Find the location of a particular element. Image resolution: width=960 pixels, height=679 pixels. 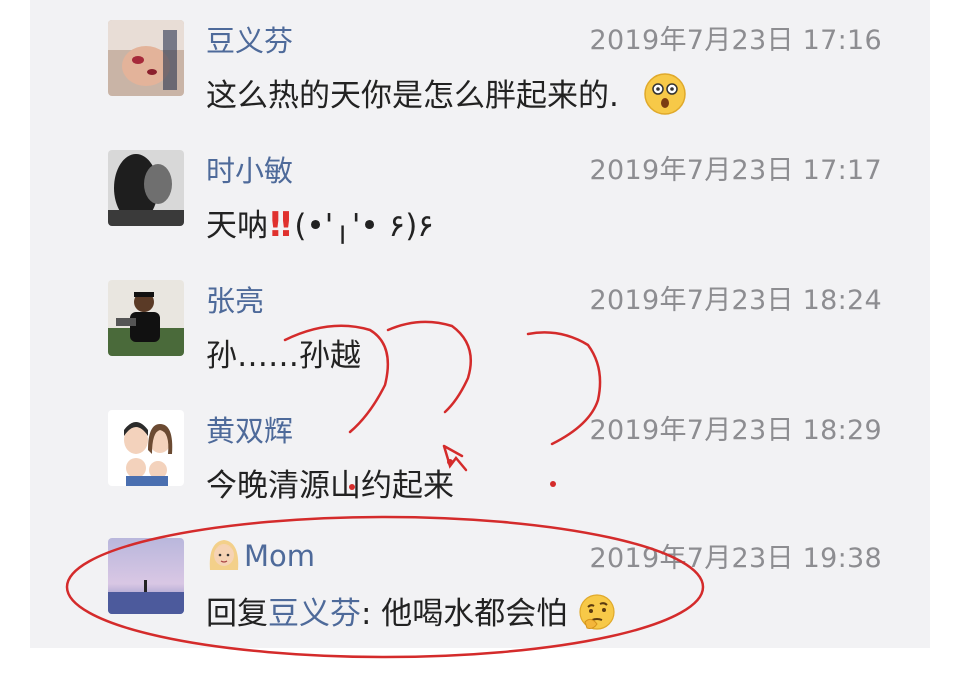

comment-author: 黄双辉 is located at coordinates (249, 429).